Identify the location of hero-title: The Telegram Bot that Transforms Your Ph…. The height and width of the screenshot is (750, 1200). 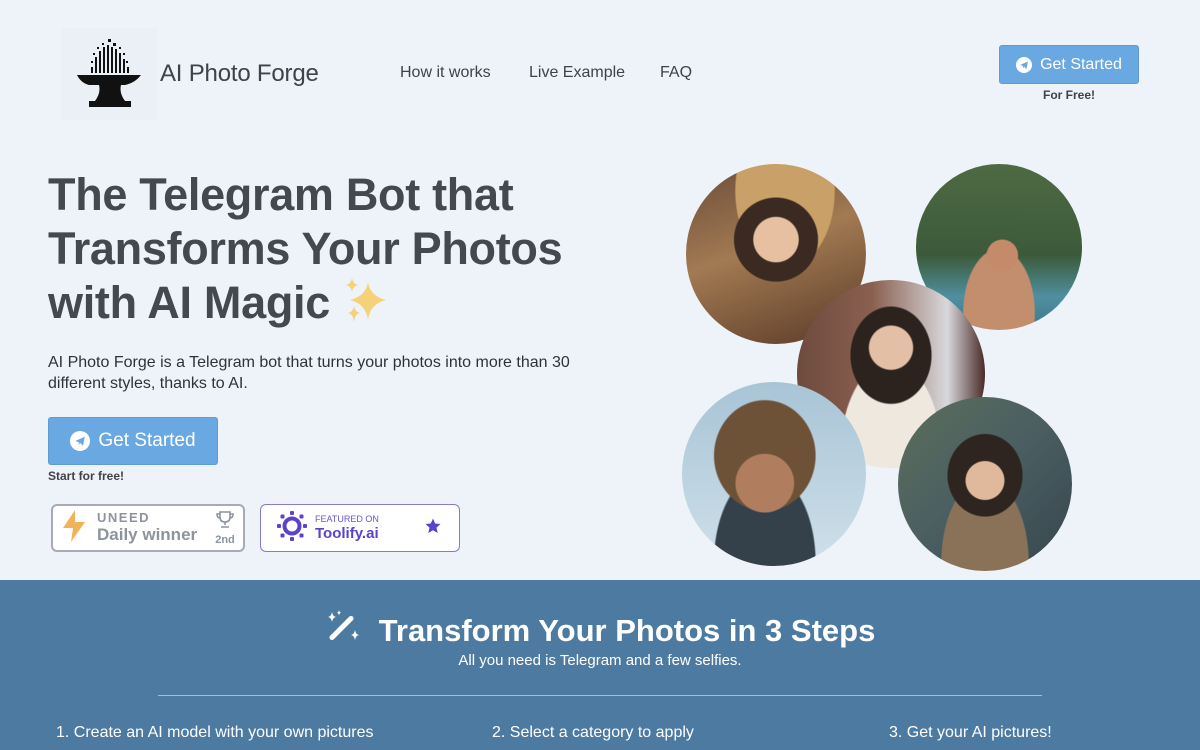
(348, 249).